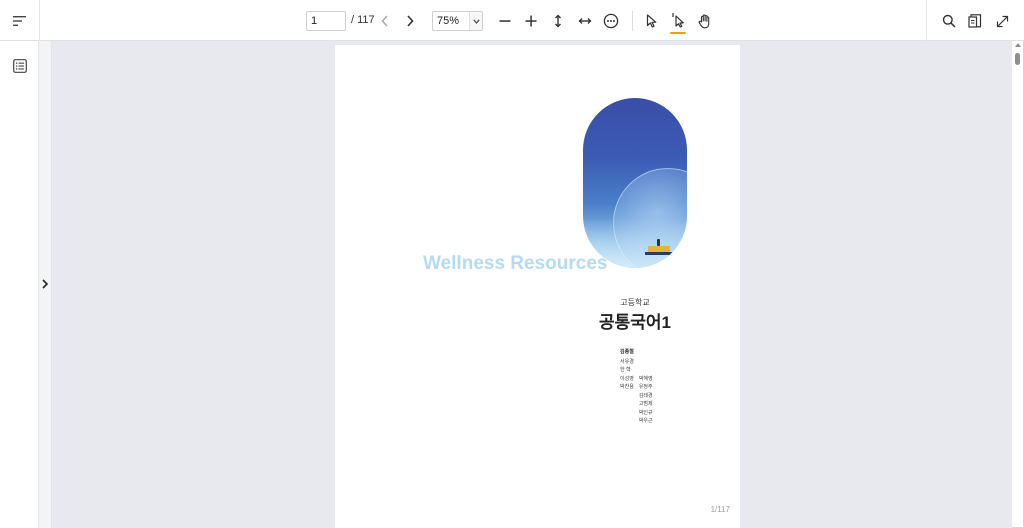  Describe the element at coordinates (515, 263) in the screenshot. I see `watermark: Wellness Resources` at that location.